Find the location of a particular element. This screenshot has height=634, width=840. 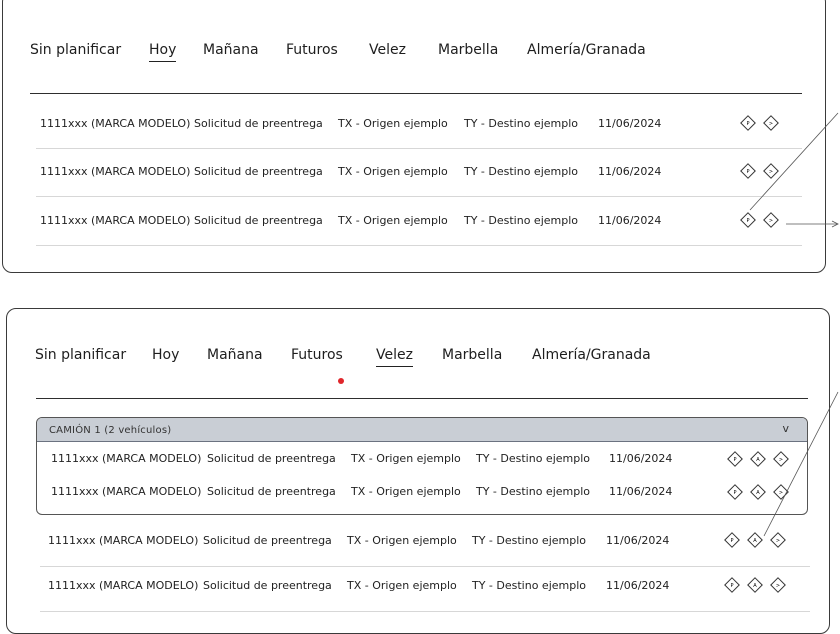

arrowhead-icon is located at coordinates (835, 224).